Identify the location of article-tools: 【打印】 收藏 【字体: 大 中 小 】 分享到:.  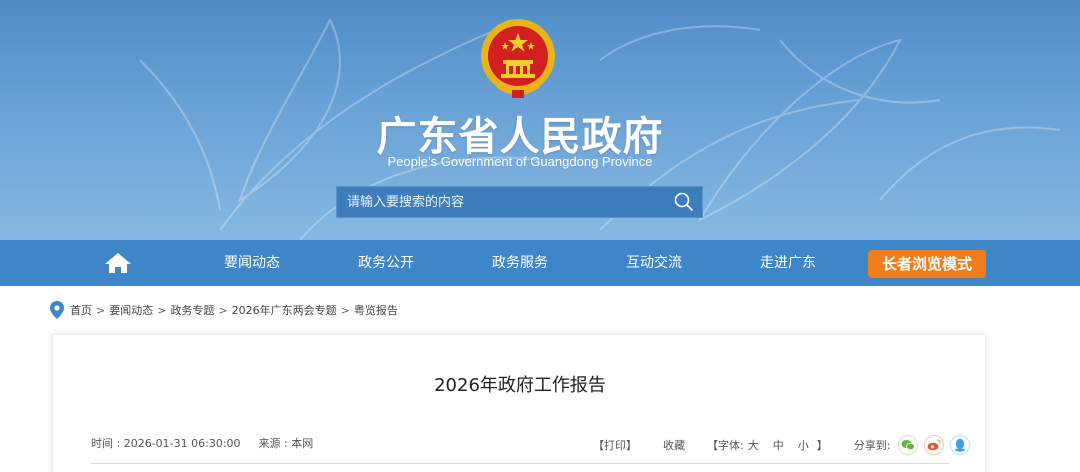
(782, 445).